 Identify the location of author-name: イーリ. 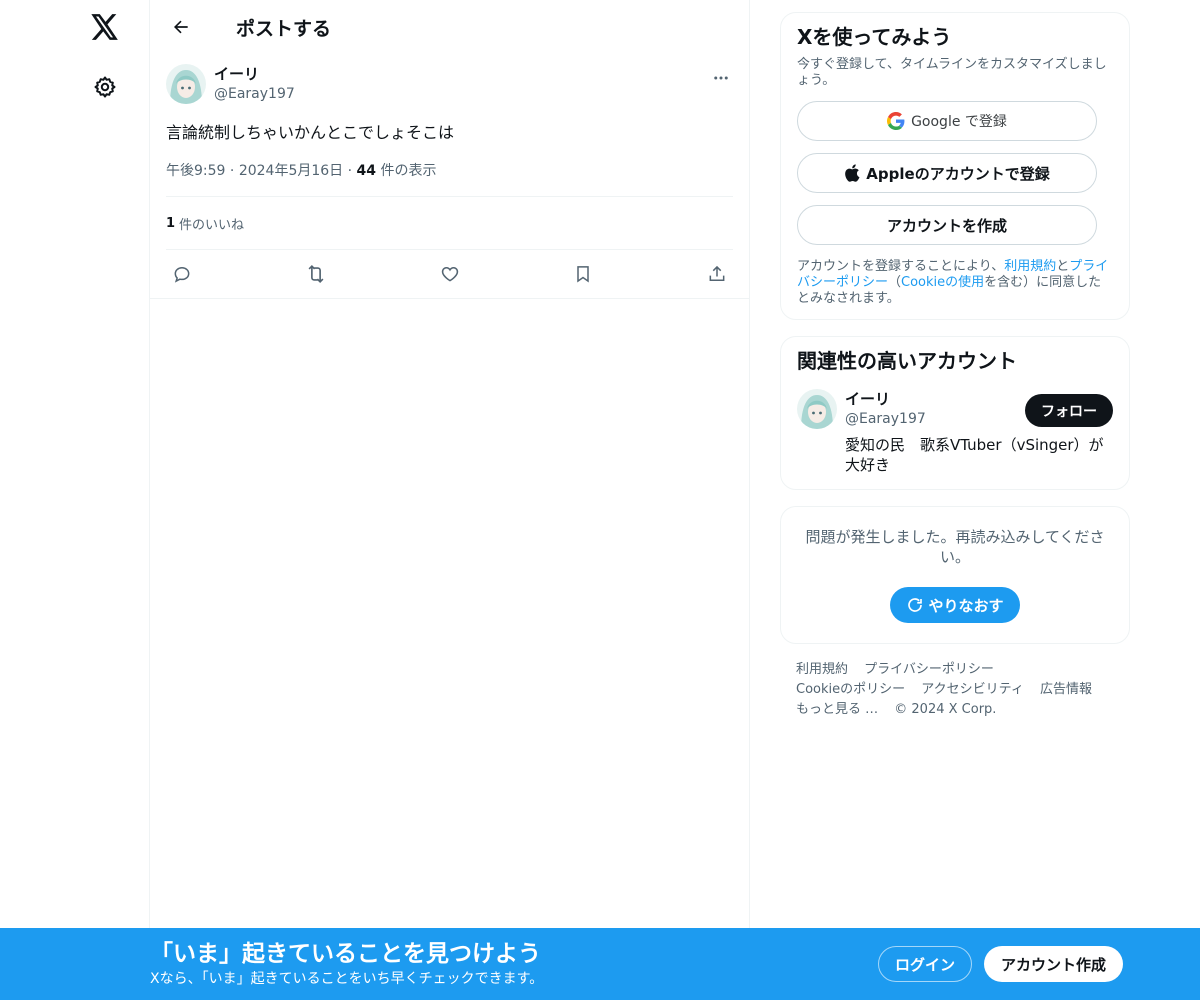
(254, 74).